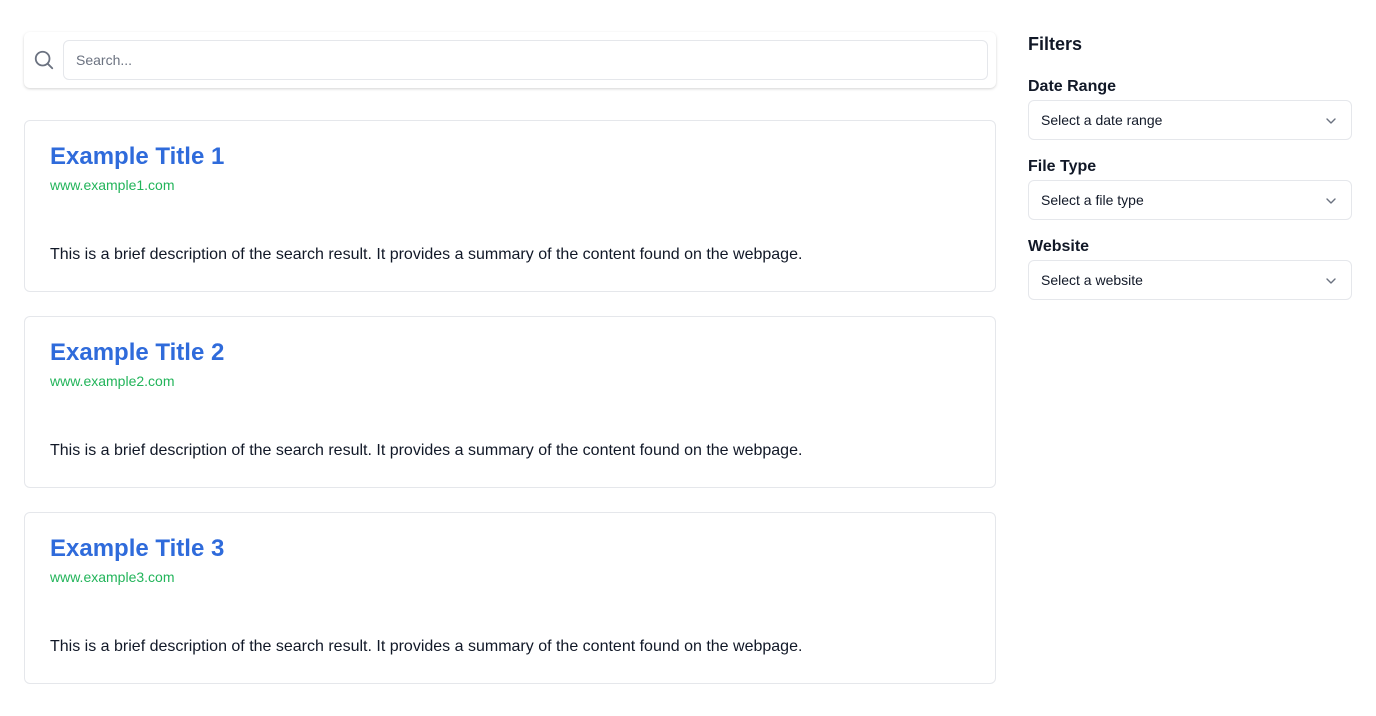  What do you see at coordinates (1059, 246) in the screenshot?
I see `website-label: Website` at bounding box center [1059, 246].